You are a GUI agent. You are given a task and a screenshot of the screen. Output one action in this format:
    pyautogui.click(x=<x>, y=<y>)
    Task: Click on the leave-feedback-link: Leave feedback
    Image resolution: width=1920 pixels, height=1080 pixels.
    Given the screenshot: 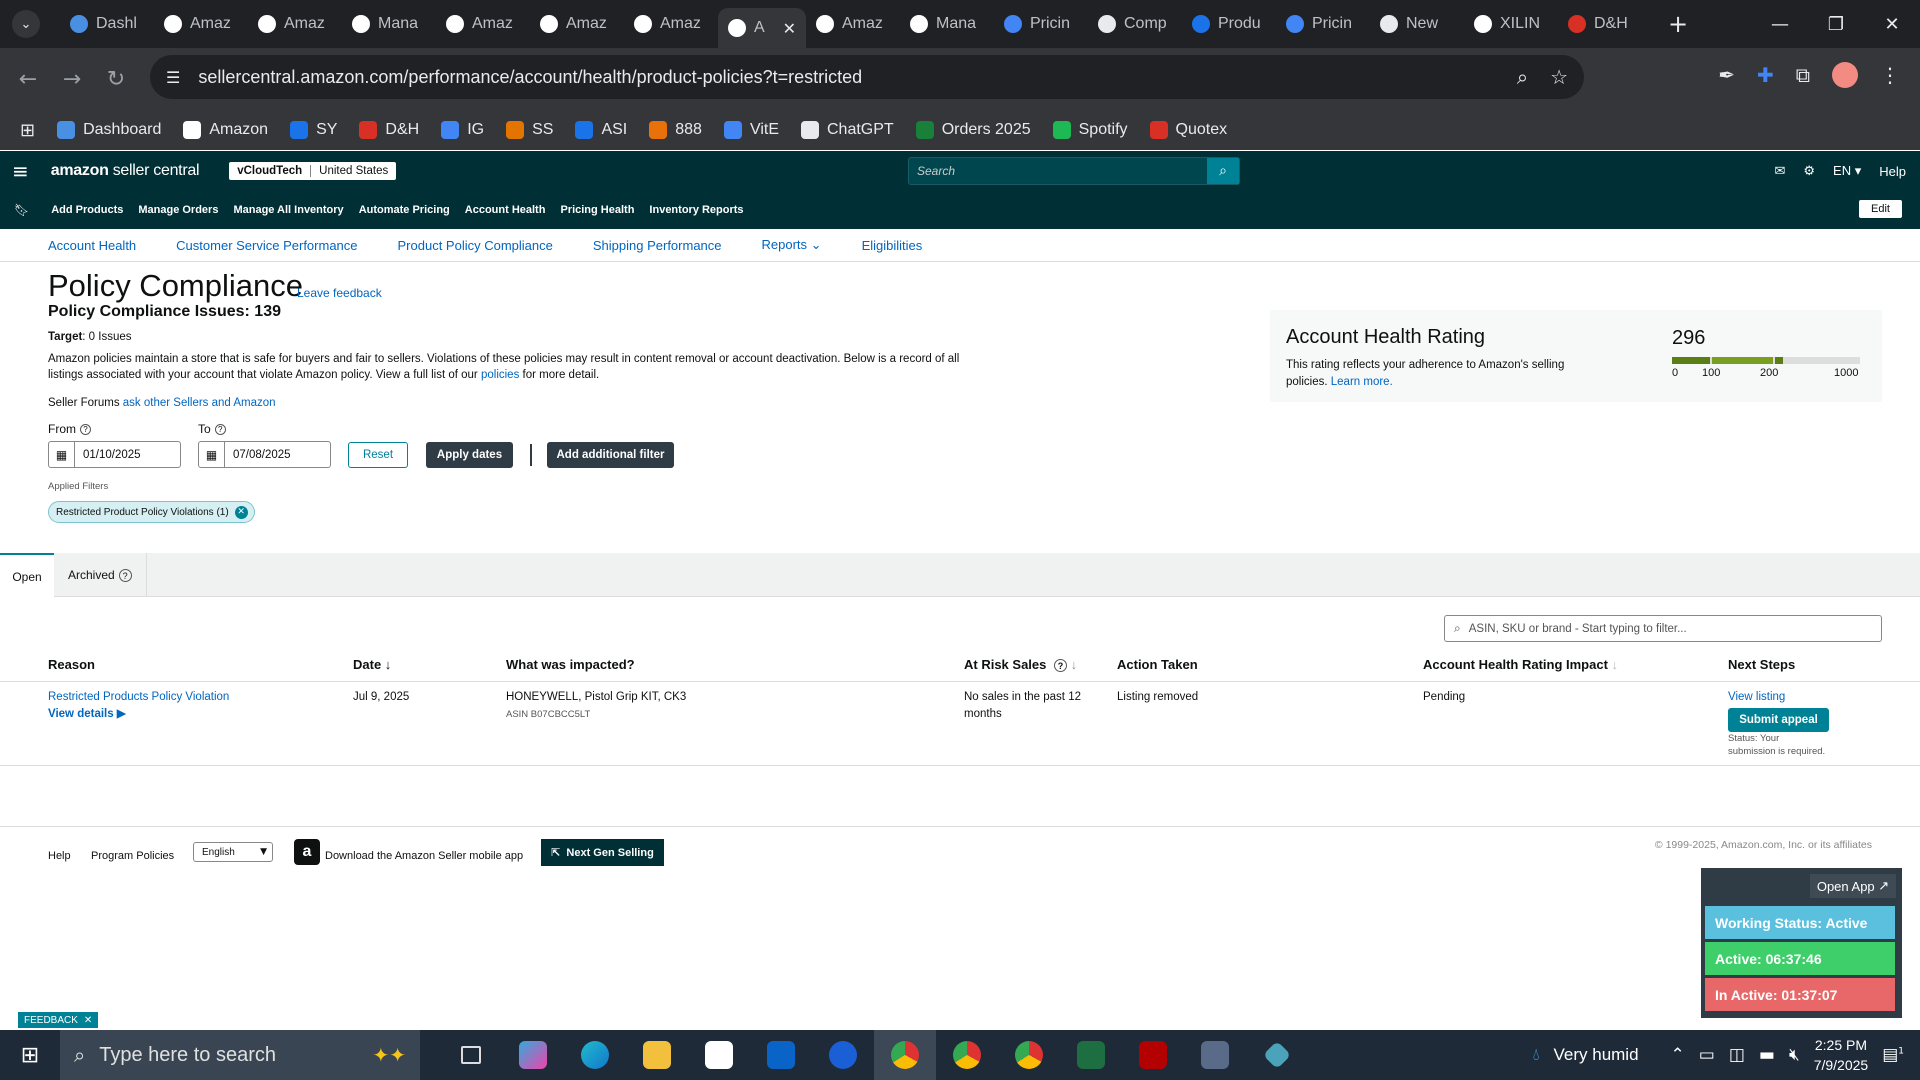 What is the action you would take?
    pyautogui.click(x=339, y=293)
    